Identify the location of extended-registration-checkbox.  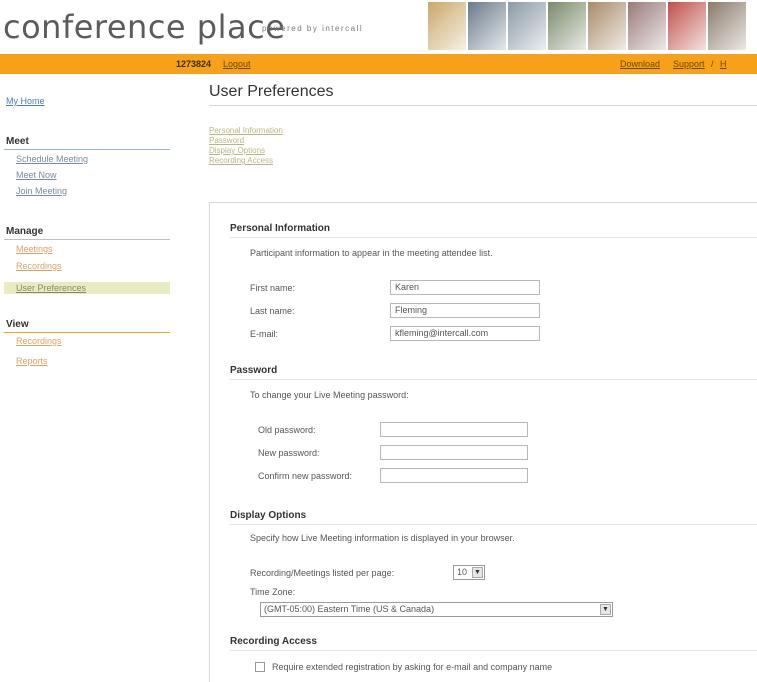
(260, 667).